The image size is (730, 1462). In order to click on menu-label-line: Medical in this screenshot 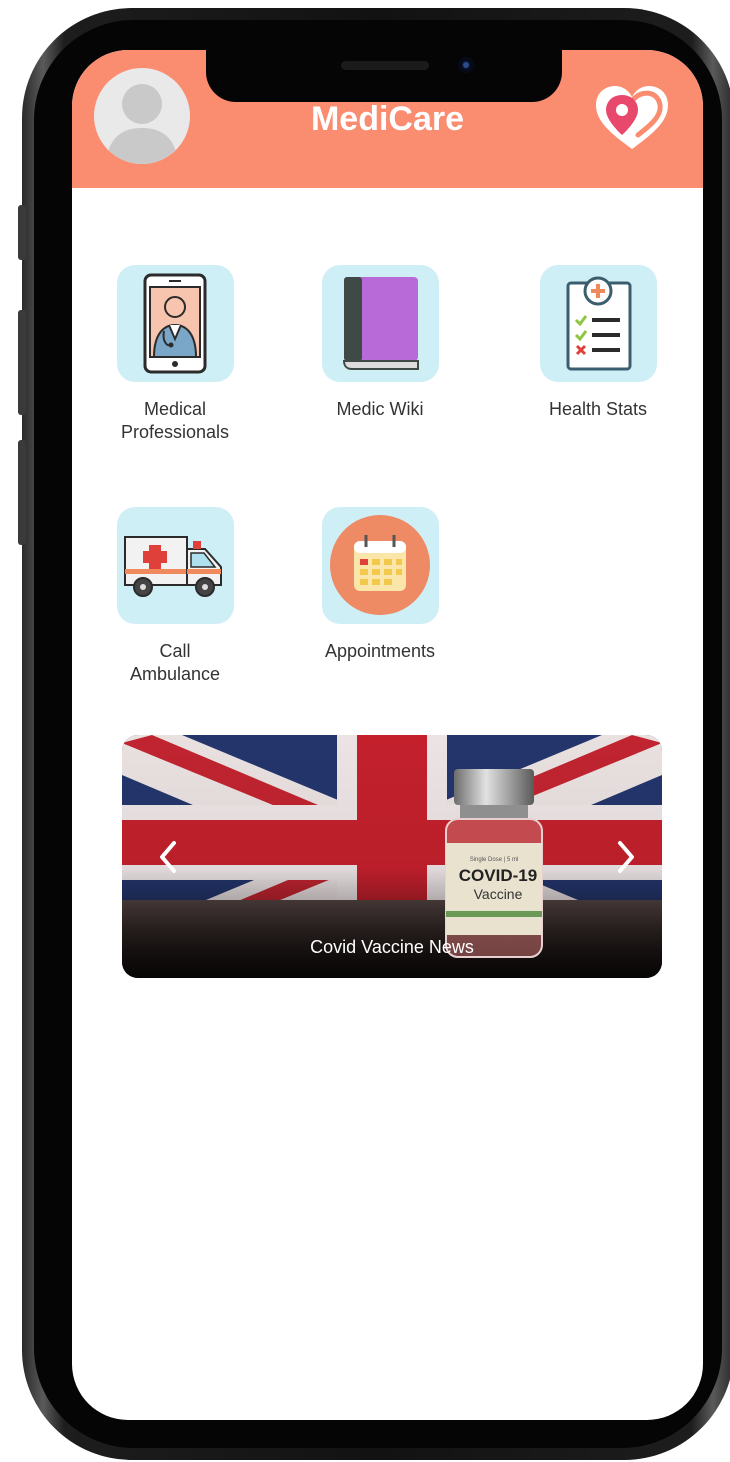, I will do `click(175, 409)`.